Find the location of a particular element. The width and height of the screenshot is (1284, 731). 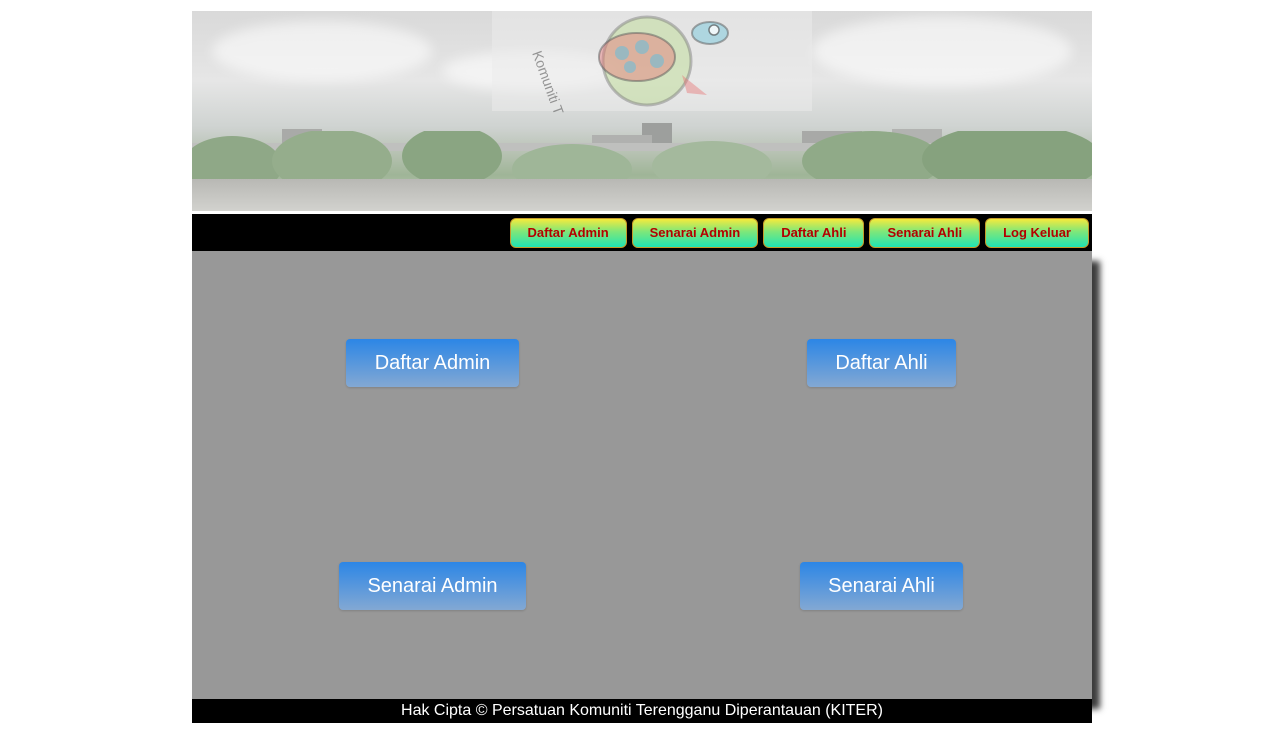

senarai-admin-button: Senarai Admin is located at coordinates (432, 586).